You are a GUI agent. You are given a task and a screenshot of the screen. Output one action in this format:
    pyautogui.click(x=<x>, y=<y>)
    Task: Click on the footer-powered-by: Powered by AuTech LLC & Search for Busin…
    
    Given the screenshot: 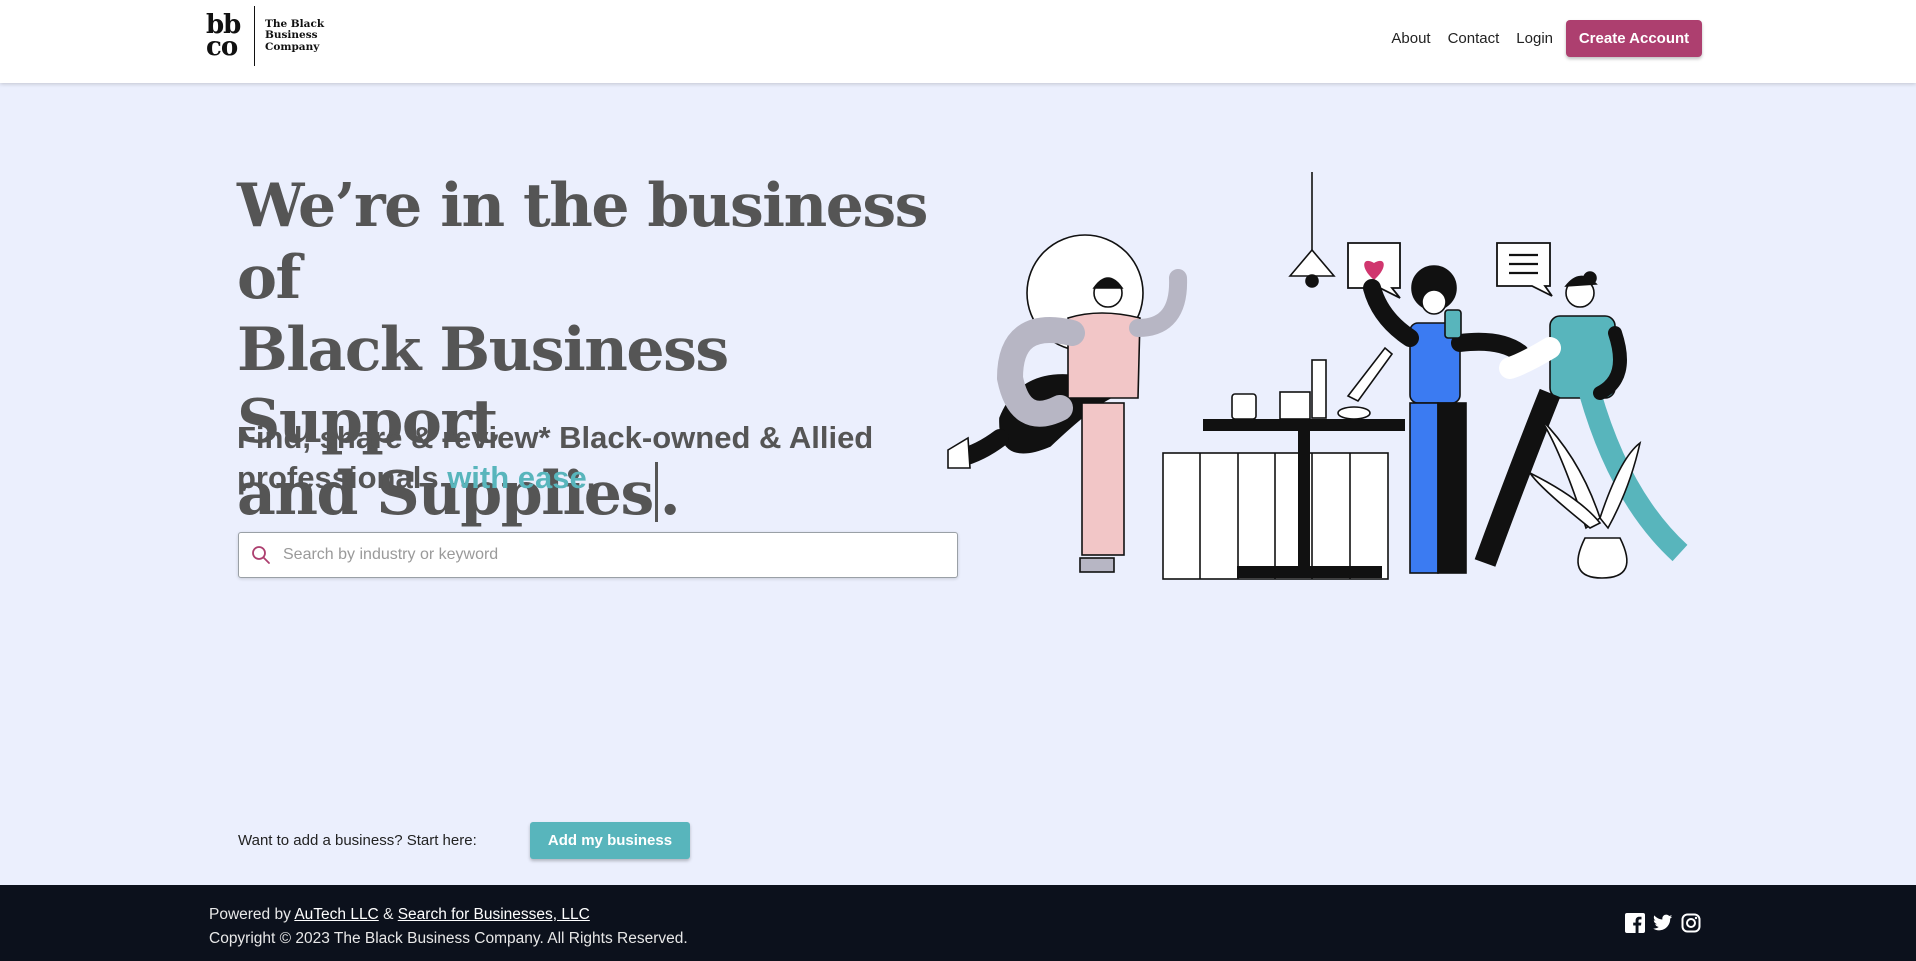 What is the action you would take?
    pyautogui.click(x=448, y=915)
    